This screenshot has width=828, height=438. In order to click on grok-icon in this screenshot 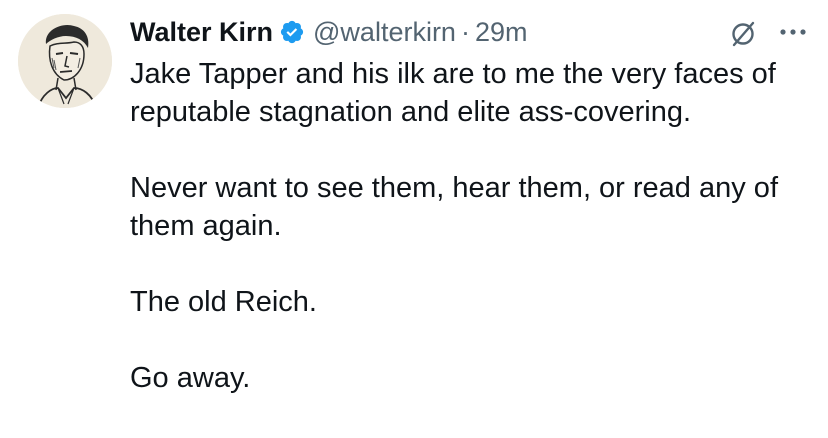, I will do `click(743, 34)`.